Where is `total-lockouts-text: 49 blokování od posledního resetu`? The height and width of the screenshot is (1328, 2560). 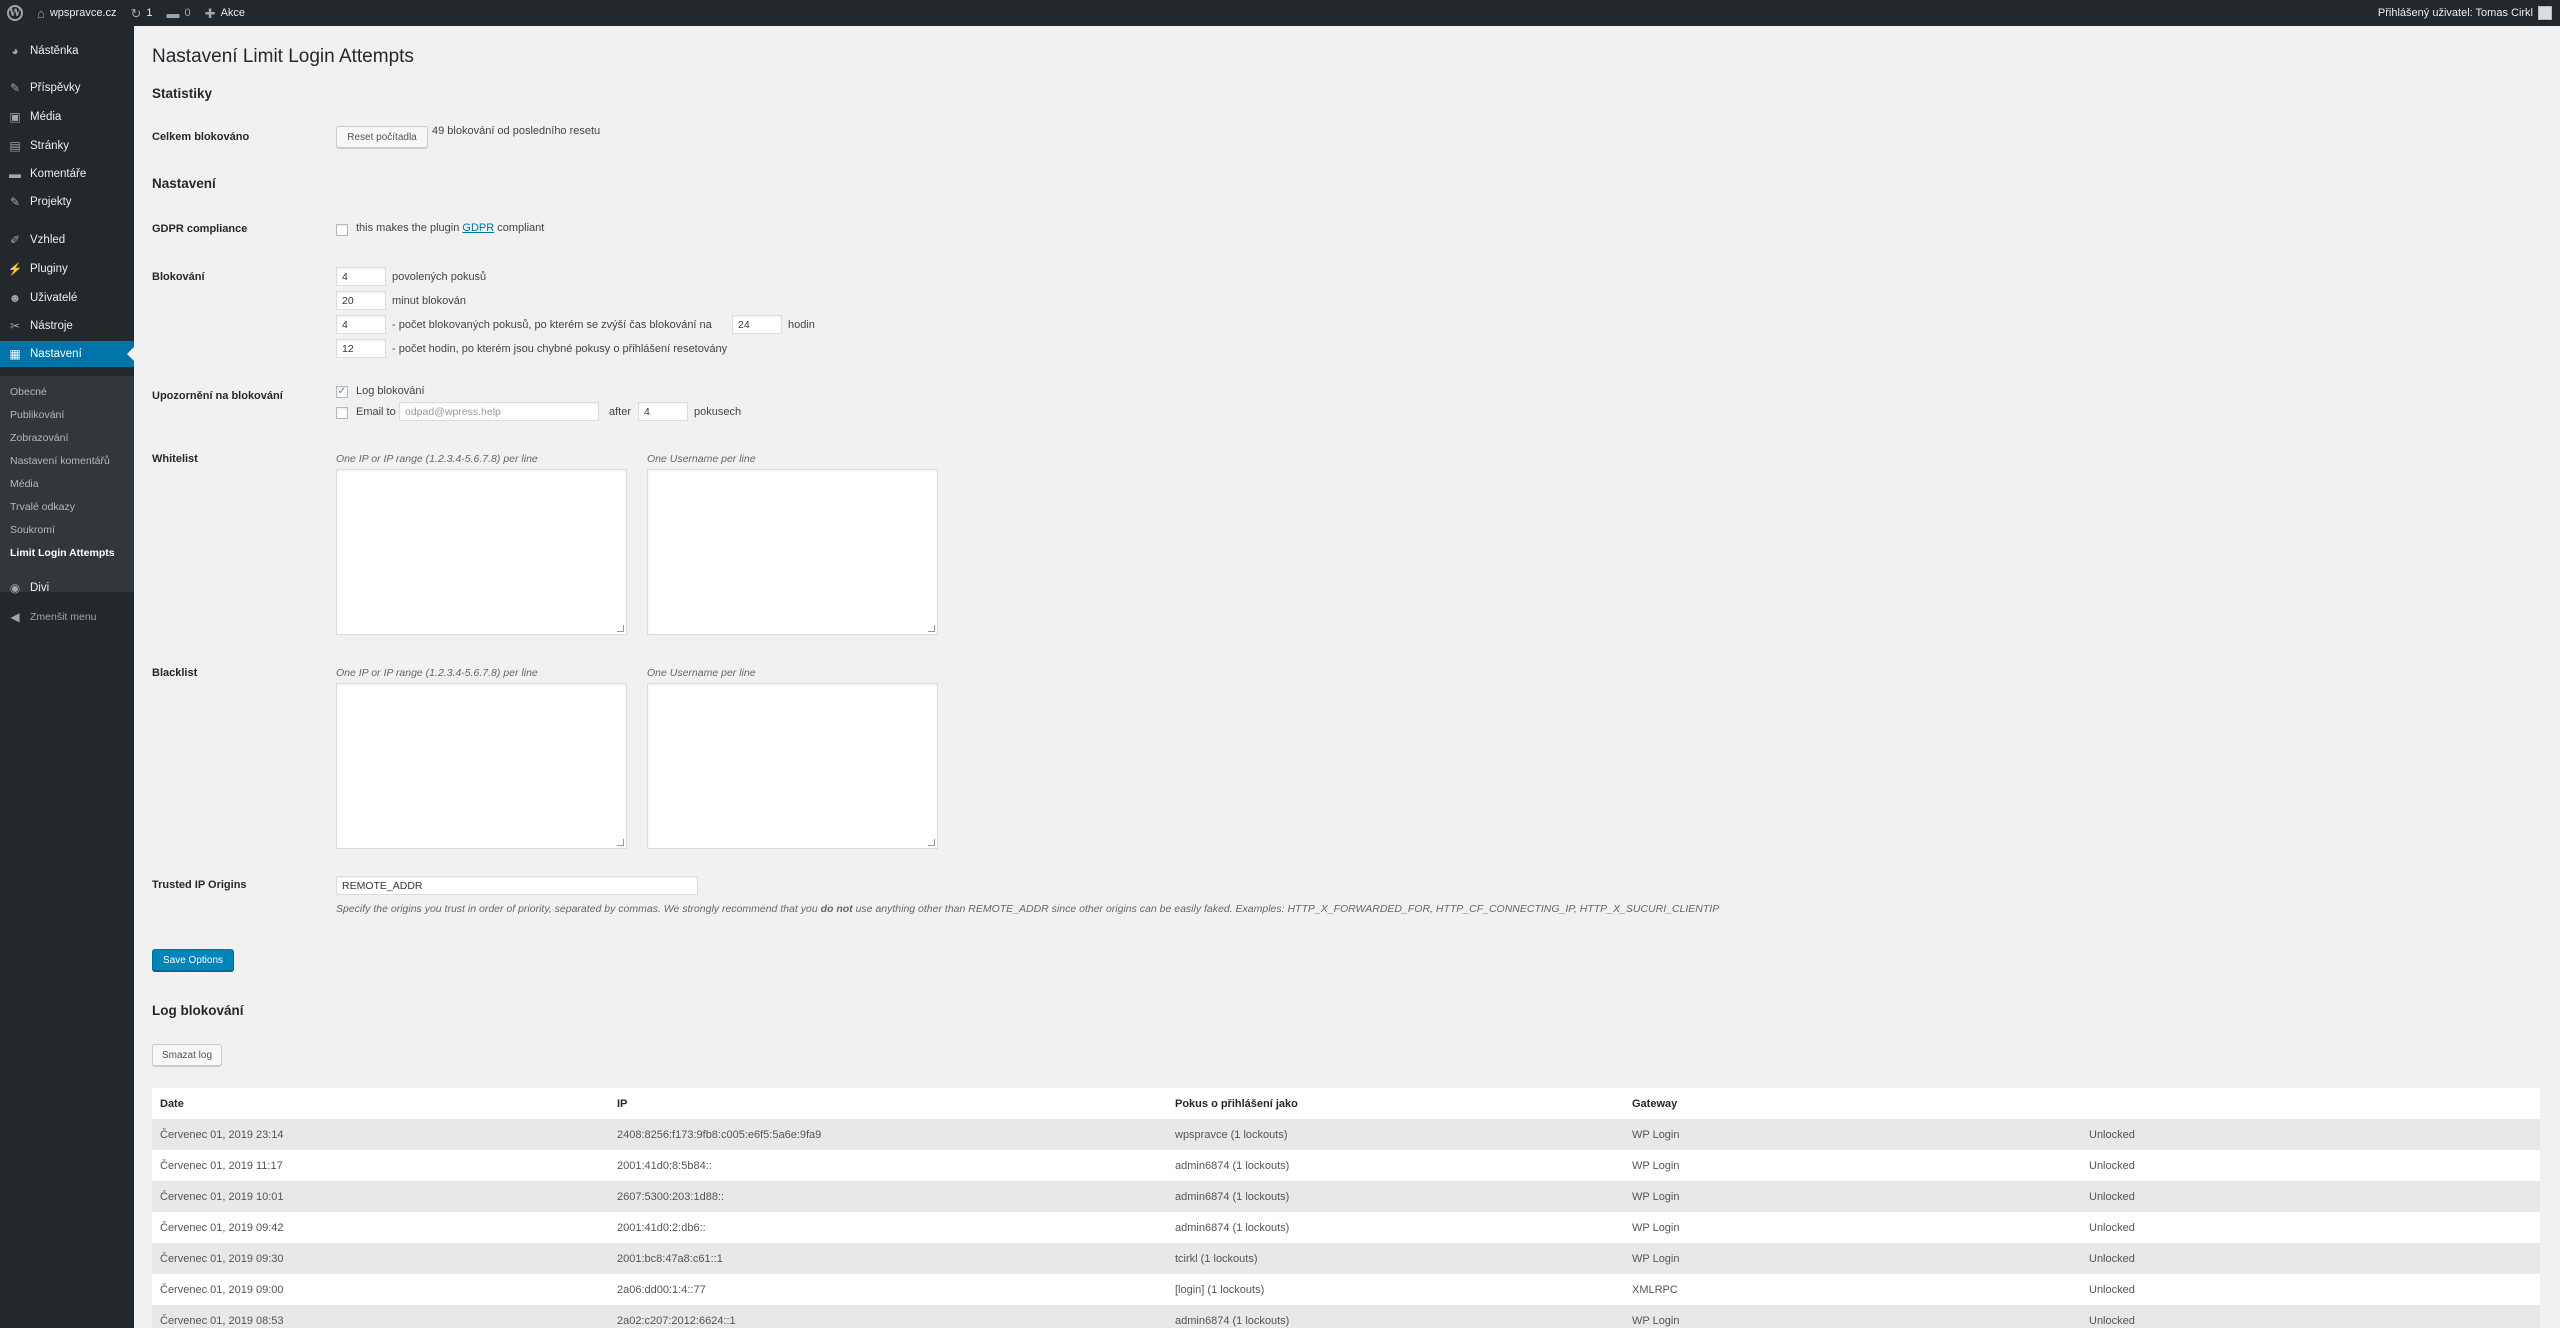
total-lockouts-text: 49 blokování od posledního resetu is located at coordinates (516, 131).